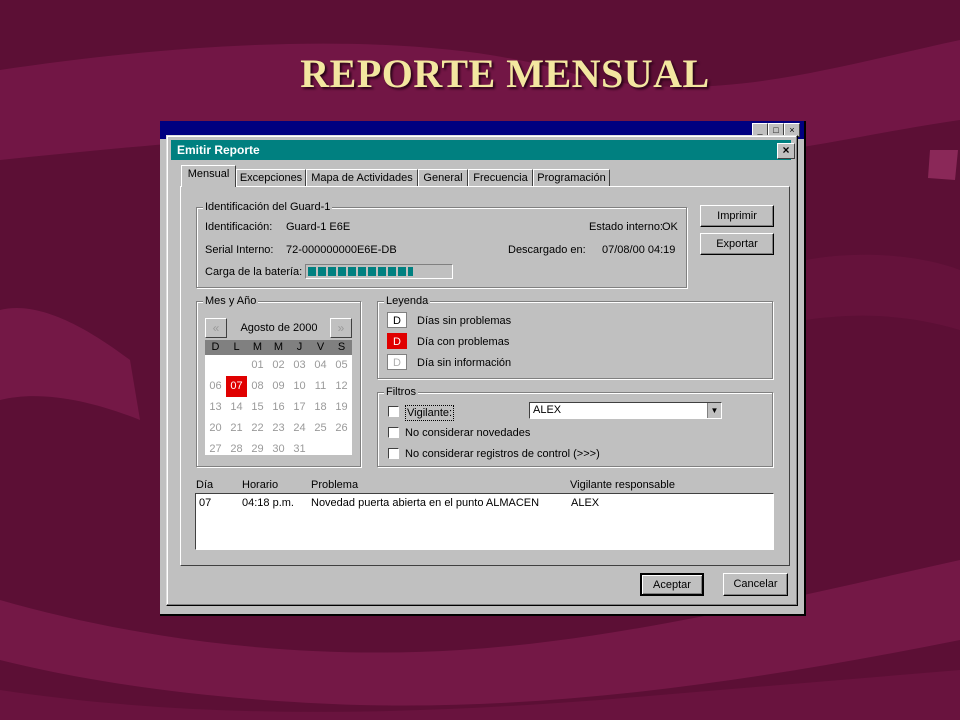 This screenshot has width=960, height=720. I want to click on calendar-day: 17, so click(299, 407).